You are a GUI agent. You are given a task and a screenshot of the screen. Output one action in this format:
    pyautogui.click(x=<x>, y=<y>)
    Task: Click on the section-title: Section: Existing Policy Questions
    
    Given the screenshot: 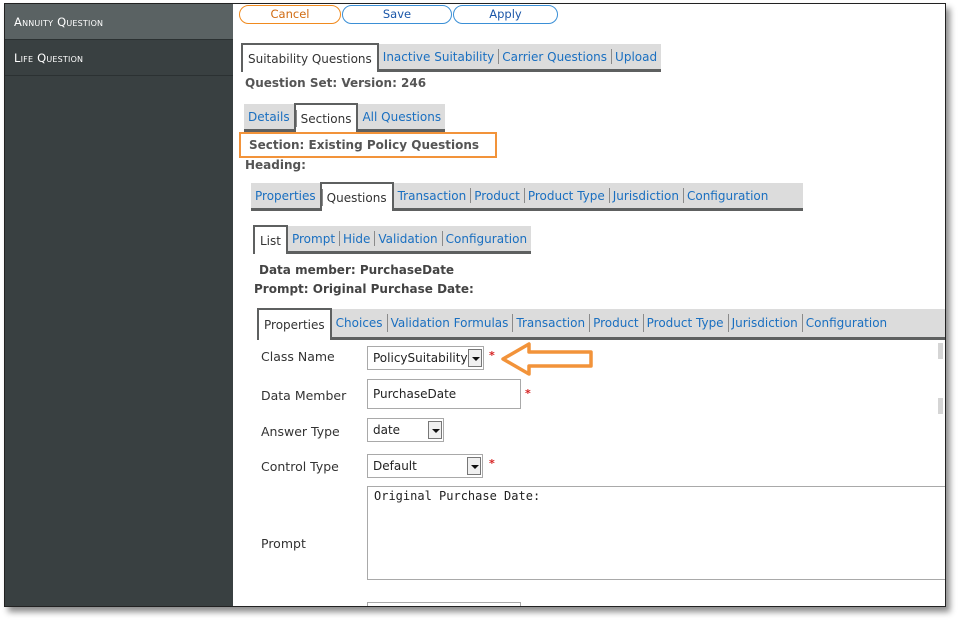 What is the action you would take?
    pyautogui.click(x=364, y=145)
    